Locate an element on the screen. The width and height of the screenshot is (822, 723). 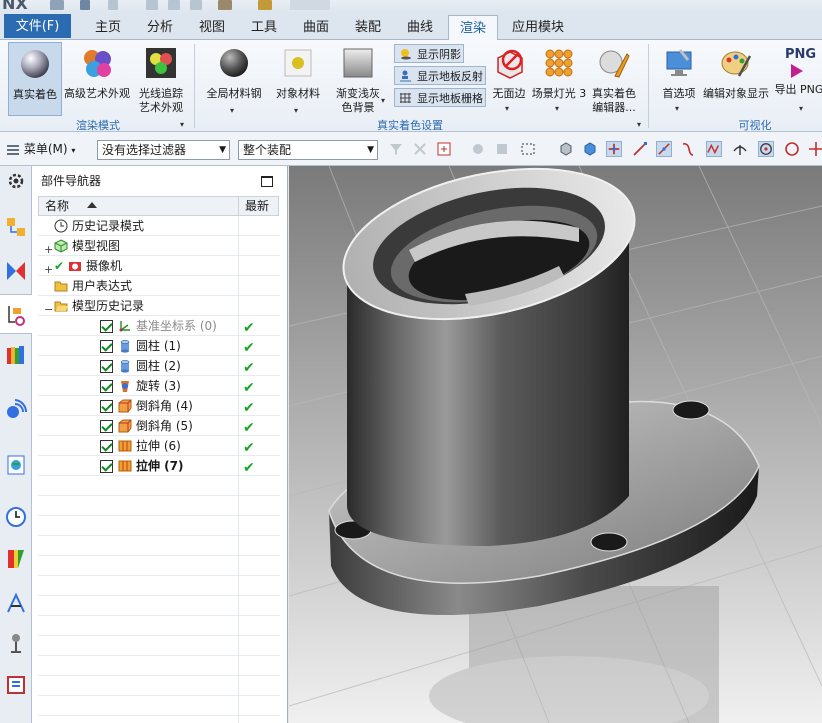
advanced-studio-button: 高级艺术外观 is located at coordinates (97, 79).